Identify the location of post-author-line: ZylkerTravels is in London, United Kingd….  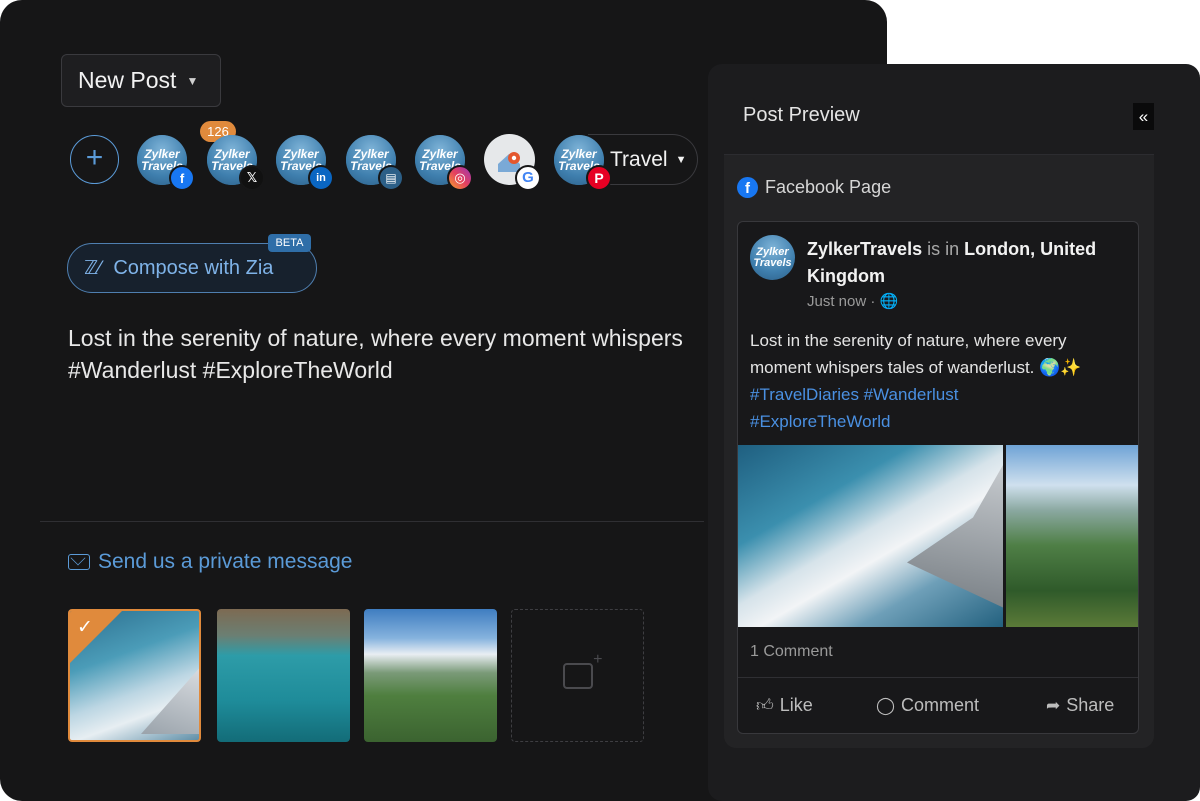
(967, 263).